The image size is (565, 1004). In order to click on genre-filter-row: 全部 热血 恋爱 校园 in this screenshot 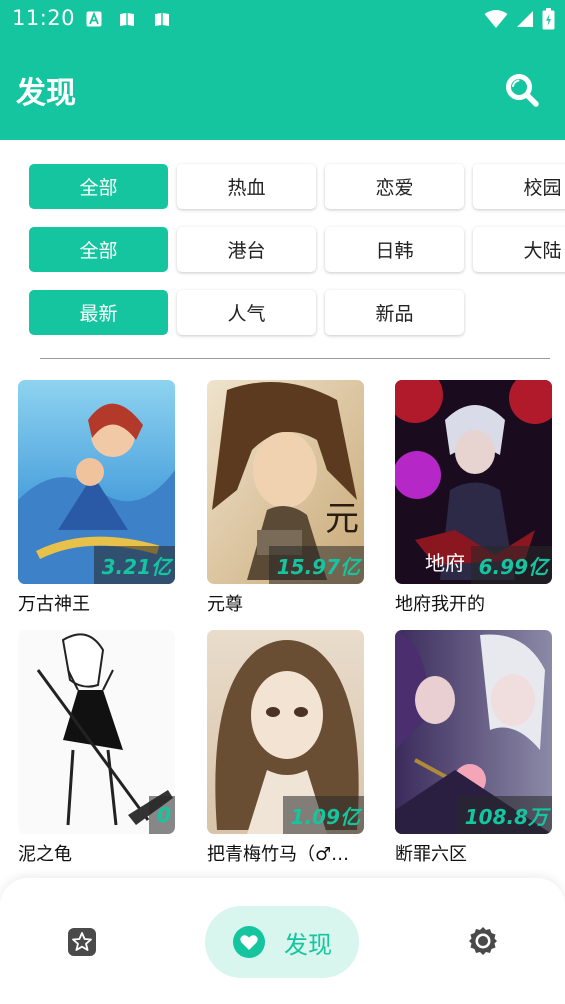, I will do `click(297, 186)`.